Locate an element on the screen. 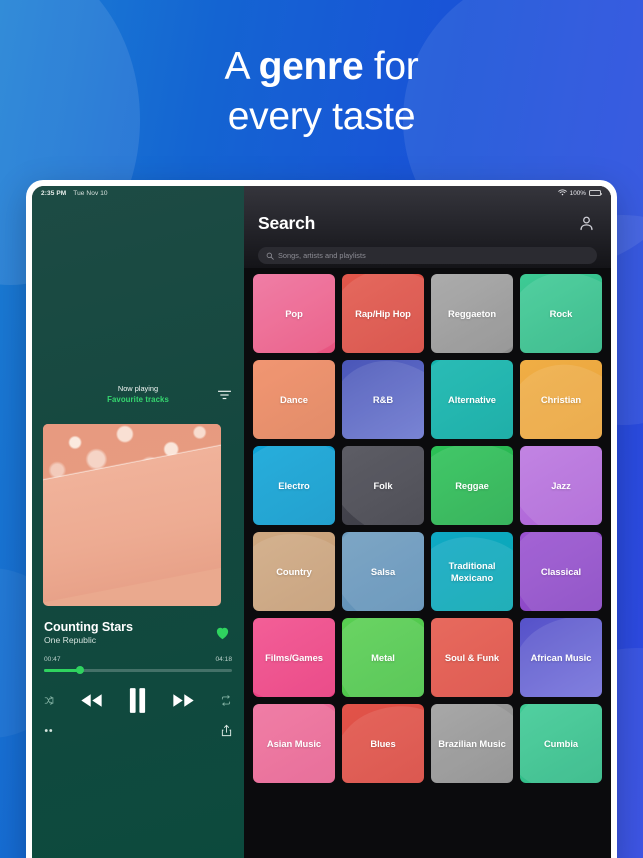 Image resolution: width=643 pixels, height=858 pixels. headline-line-2: every taste is located at coordinates (321, 116).